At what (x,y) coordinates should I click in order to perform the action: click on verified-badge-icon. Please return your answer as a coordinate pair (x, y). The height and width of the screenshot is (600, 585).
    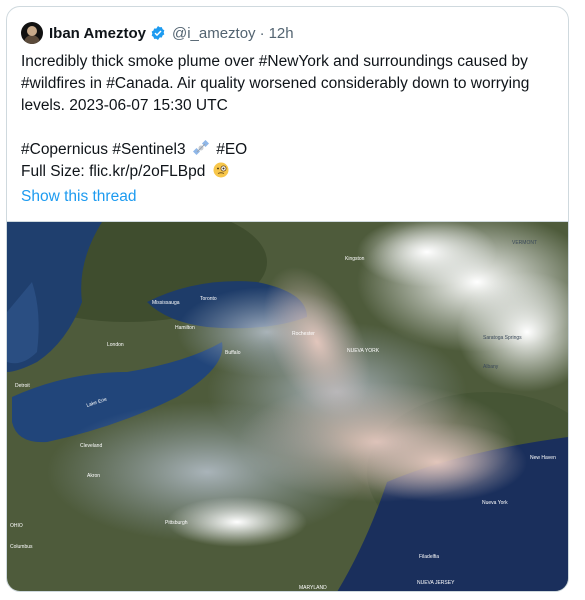
    Looking at the image, I should click on (158, 33).